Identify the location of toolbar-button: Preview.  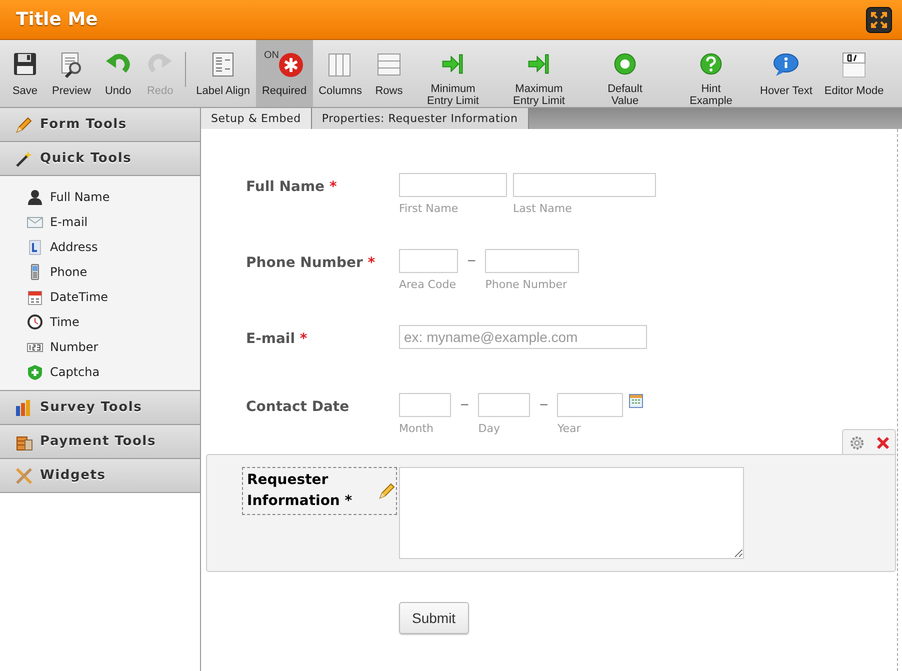
(72, 73).